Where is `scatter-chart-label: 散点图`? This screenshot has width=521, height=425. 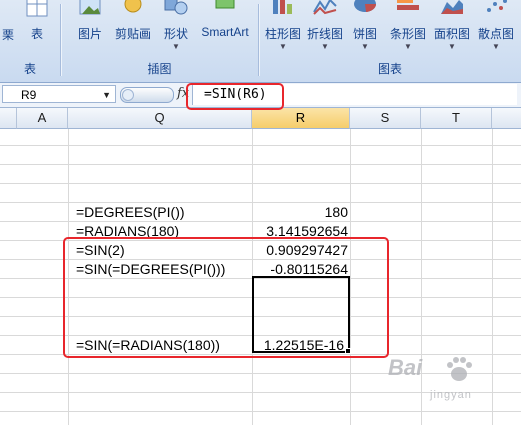 scatter-chart-label: 散点图 is located at coordinates (495, 34).